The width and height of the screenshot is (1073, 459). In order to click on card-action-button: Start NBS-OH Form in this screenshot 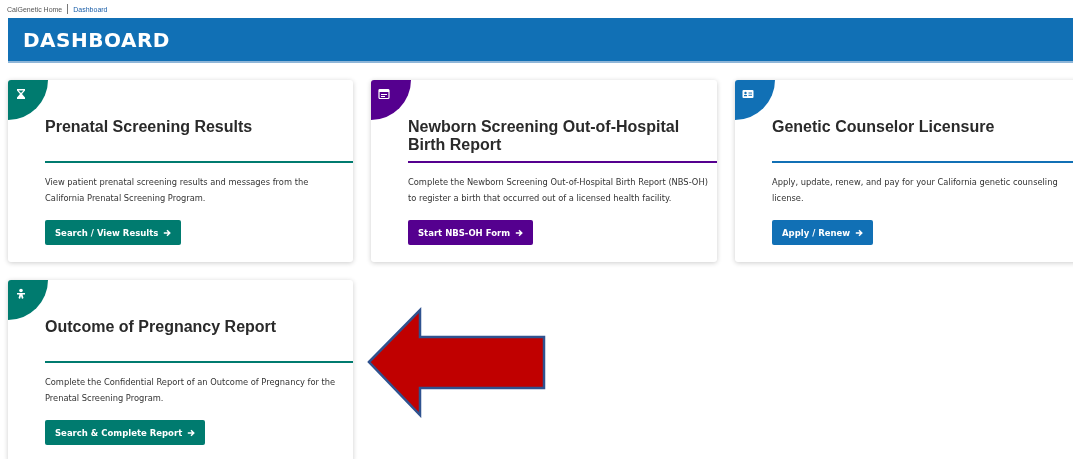, I will do `click(471, 232)`.